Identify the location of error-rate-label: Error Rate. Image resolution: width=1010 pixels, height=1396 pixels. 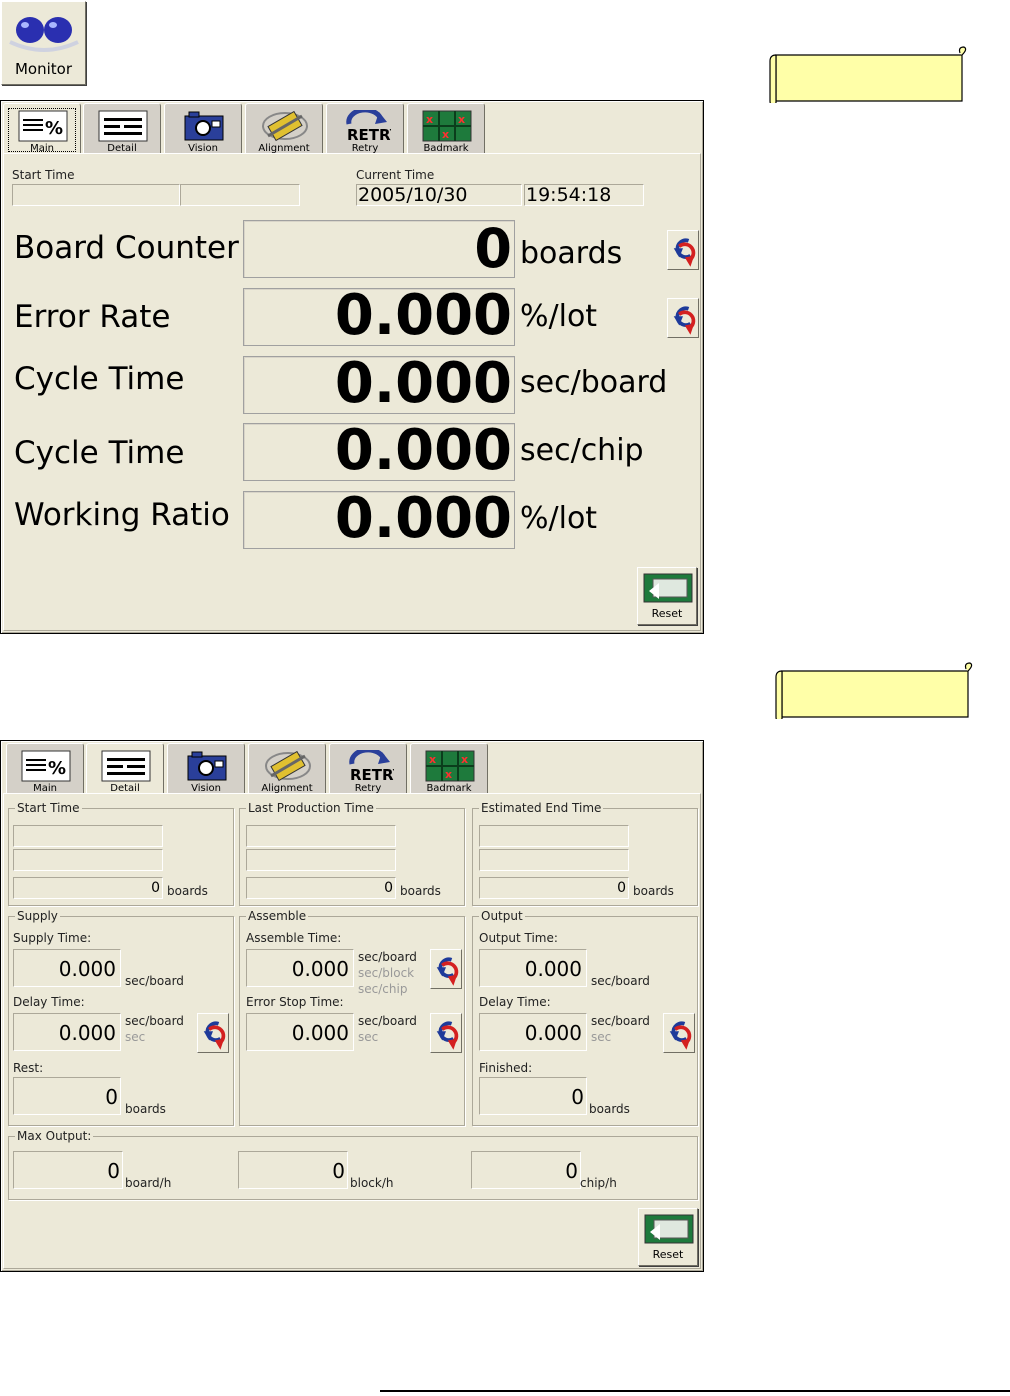
(92, 317).